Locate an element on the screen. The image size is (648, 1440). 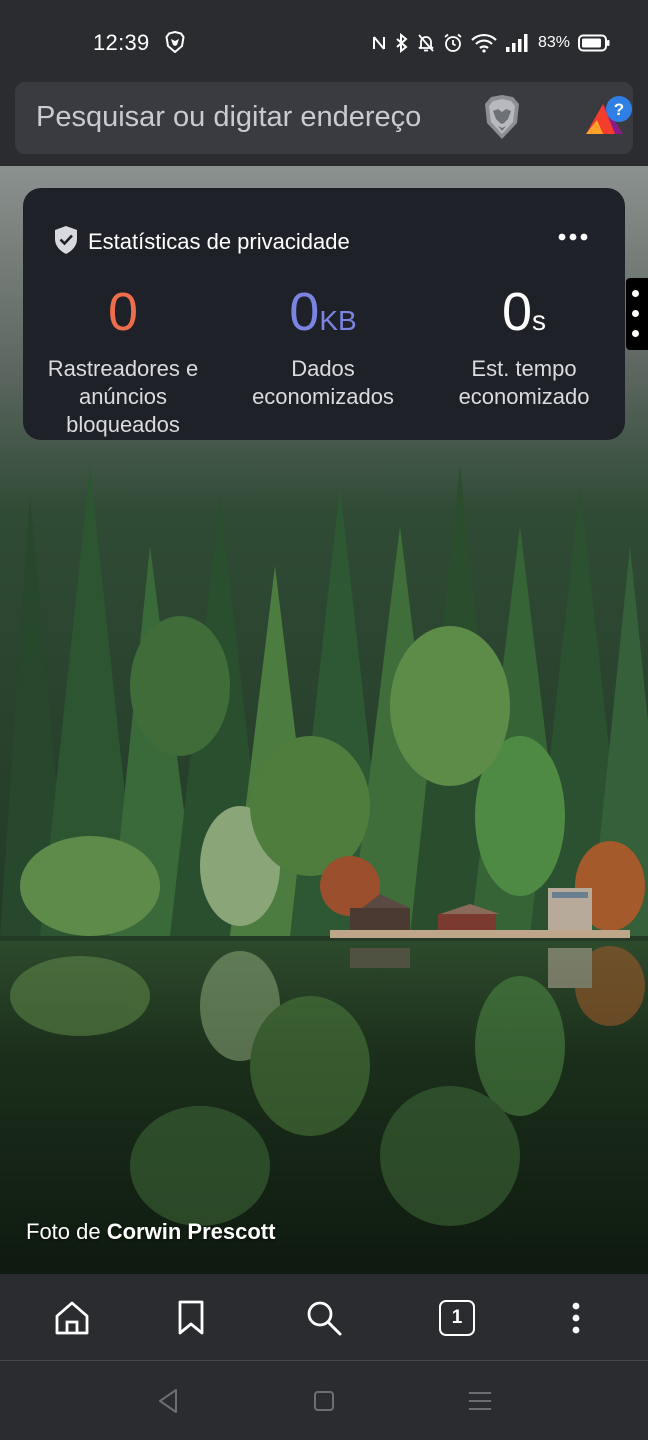
stat-data-saved: 0KB Dados economizados is located at coordinates (323, 346).